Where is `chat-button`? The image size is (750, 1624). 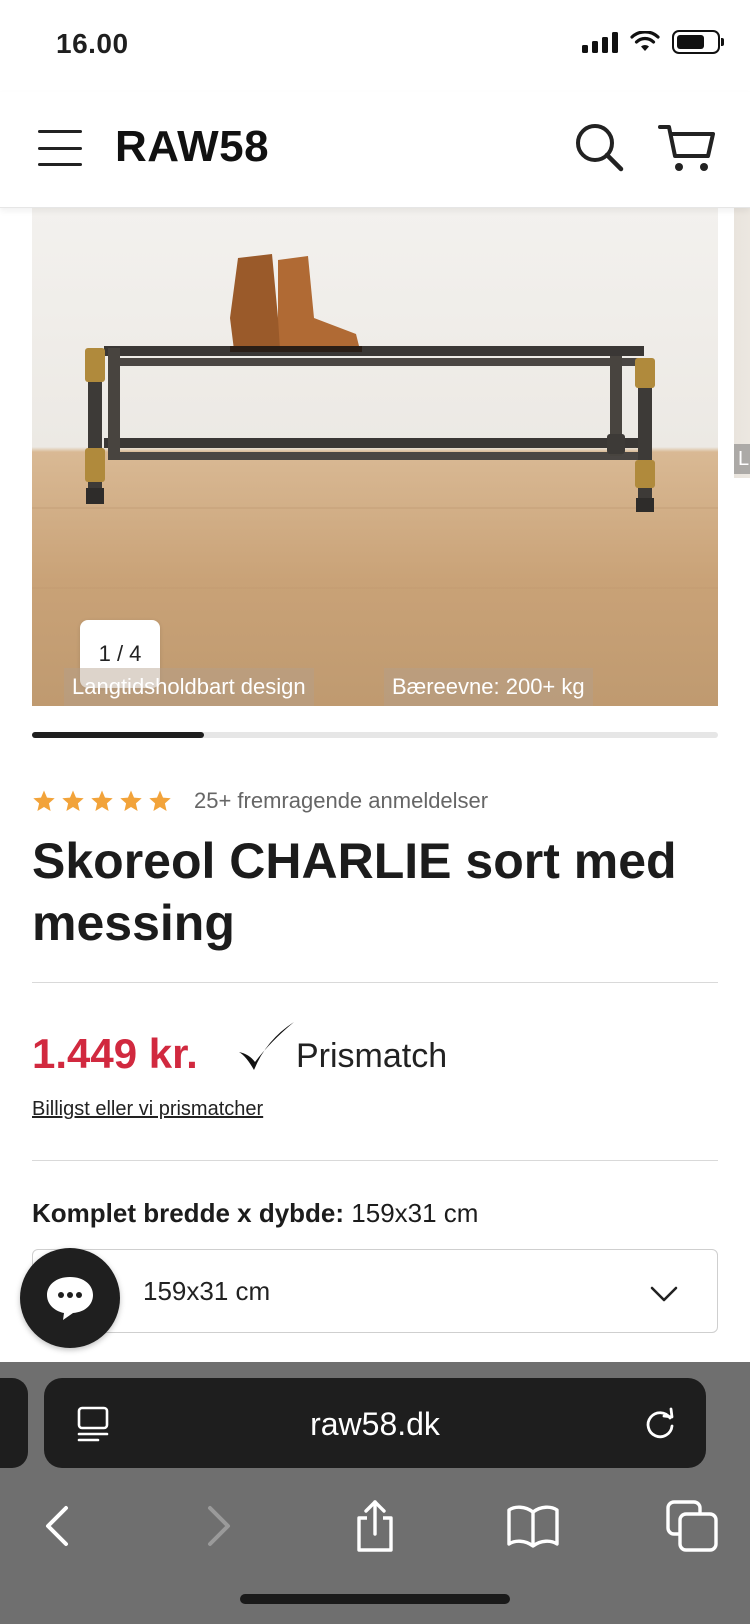 chat-button is located at coordinates (70, 1298).